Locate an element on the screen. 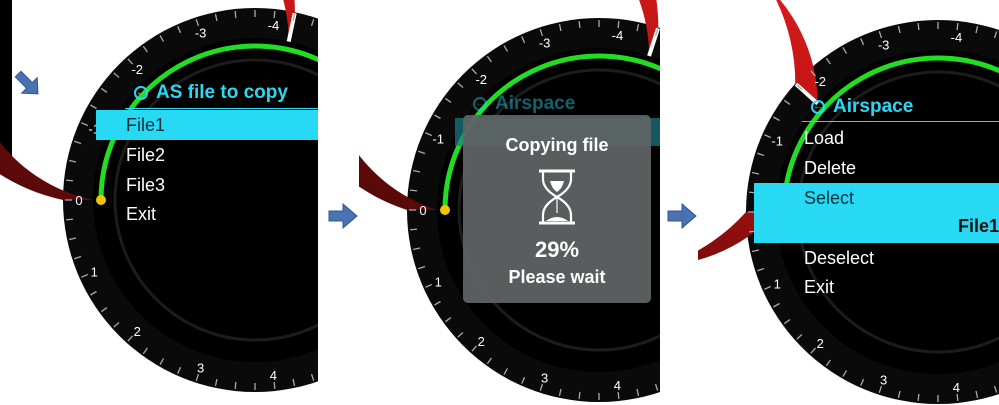 The image size is (999, 405). dialog-heading: Copying file is located at coordinates (557, 145).